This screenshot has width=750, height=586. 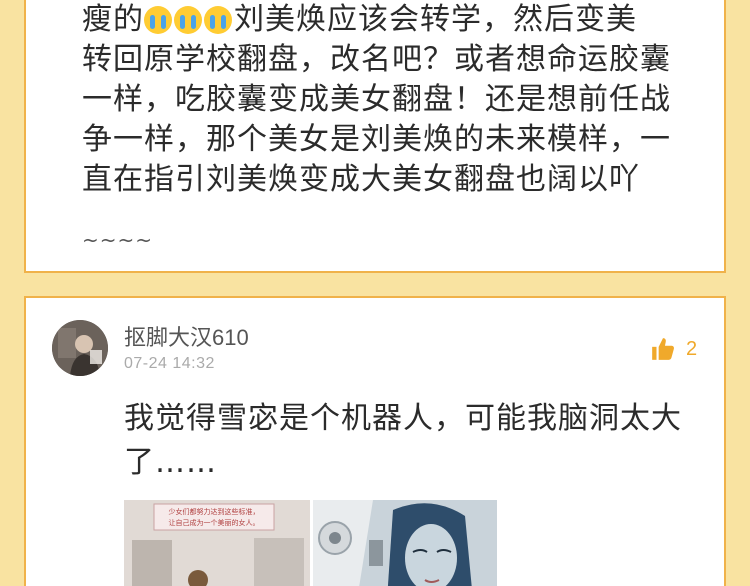 I want to click on post-line-text: 刘美焕应该会转学，然后变美, so click(x=435, y=19).